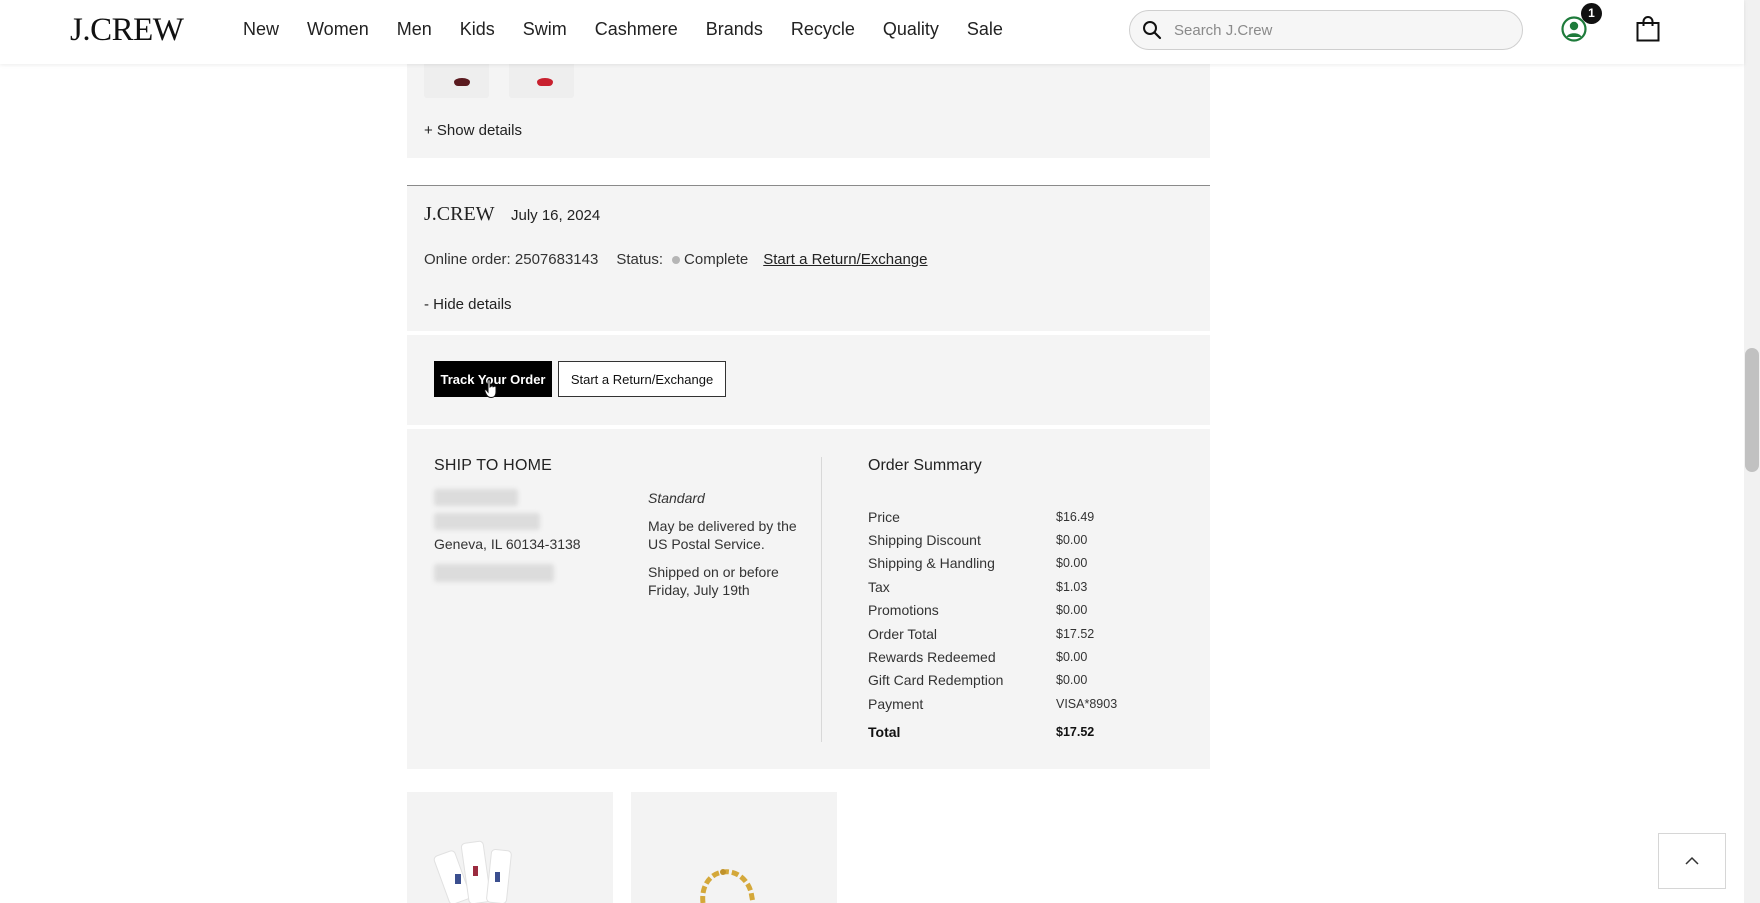  What do you see at coordinates (127, 30) in the screenshot?
I see `jcrew-logo: J.CREW` at bounding box center [127, 30].